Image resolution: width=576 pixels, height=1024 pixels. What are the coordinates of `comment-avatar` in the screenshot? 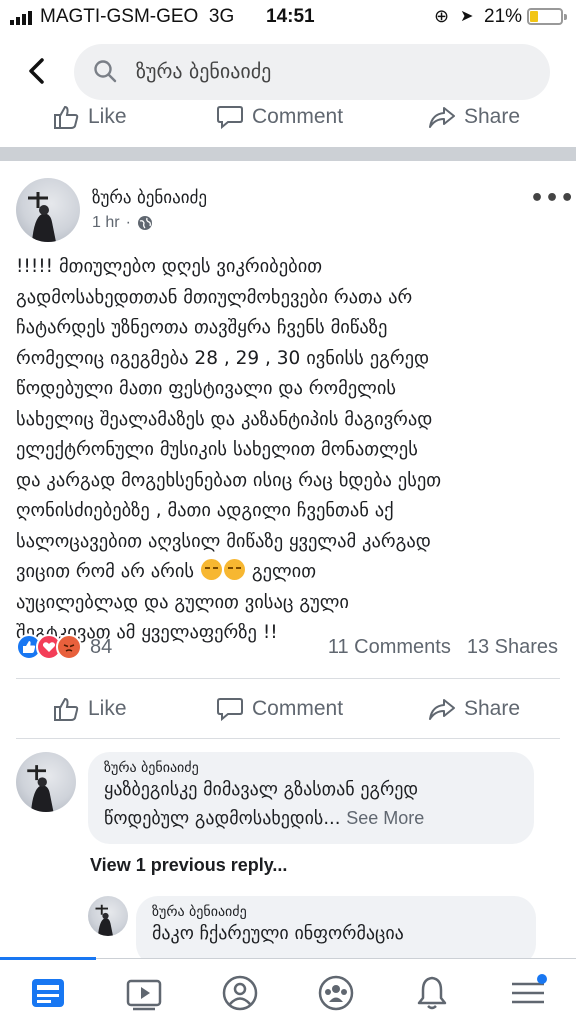 It's located at (46, 782).